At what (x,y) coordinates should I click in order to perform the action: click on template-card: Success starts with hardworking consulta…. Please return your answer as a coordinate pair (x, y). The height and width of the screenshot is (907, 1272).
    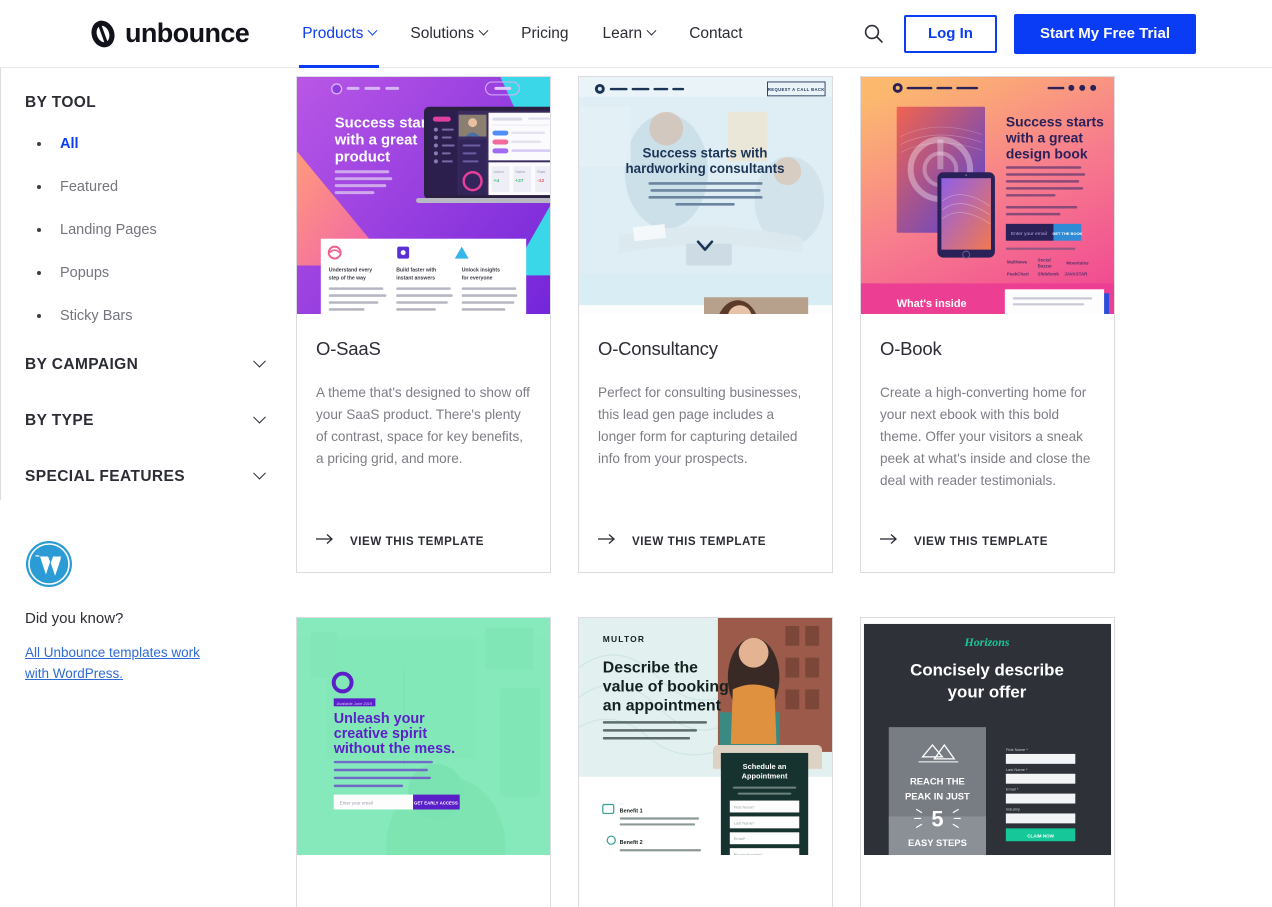
    Looking at the image, I should click on (705, 324).